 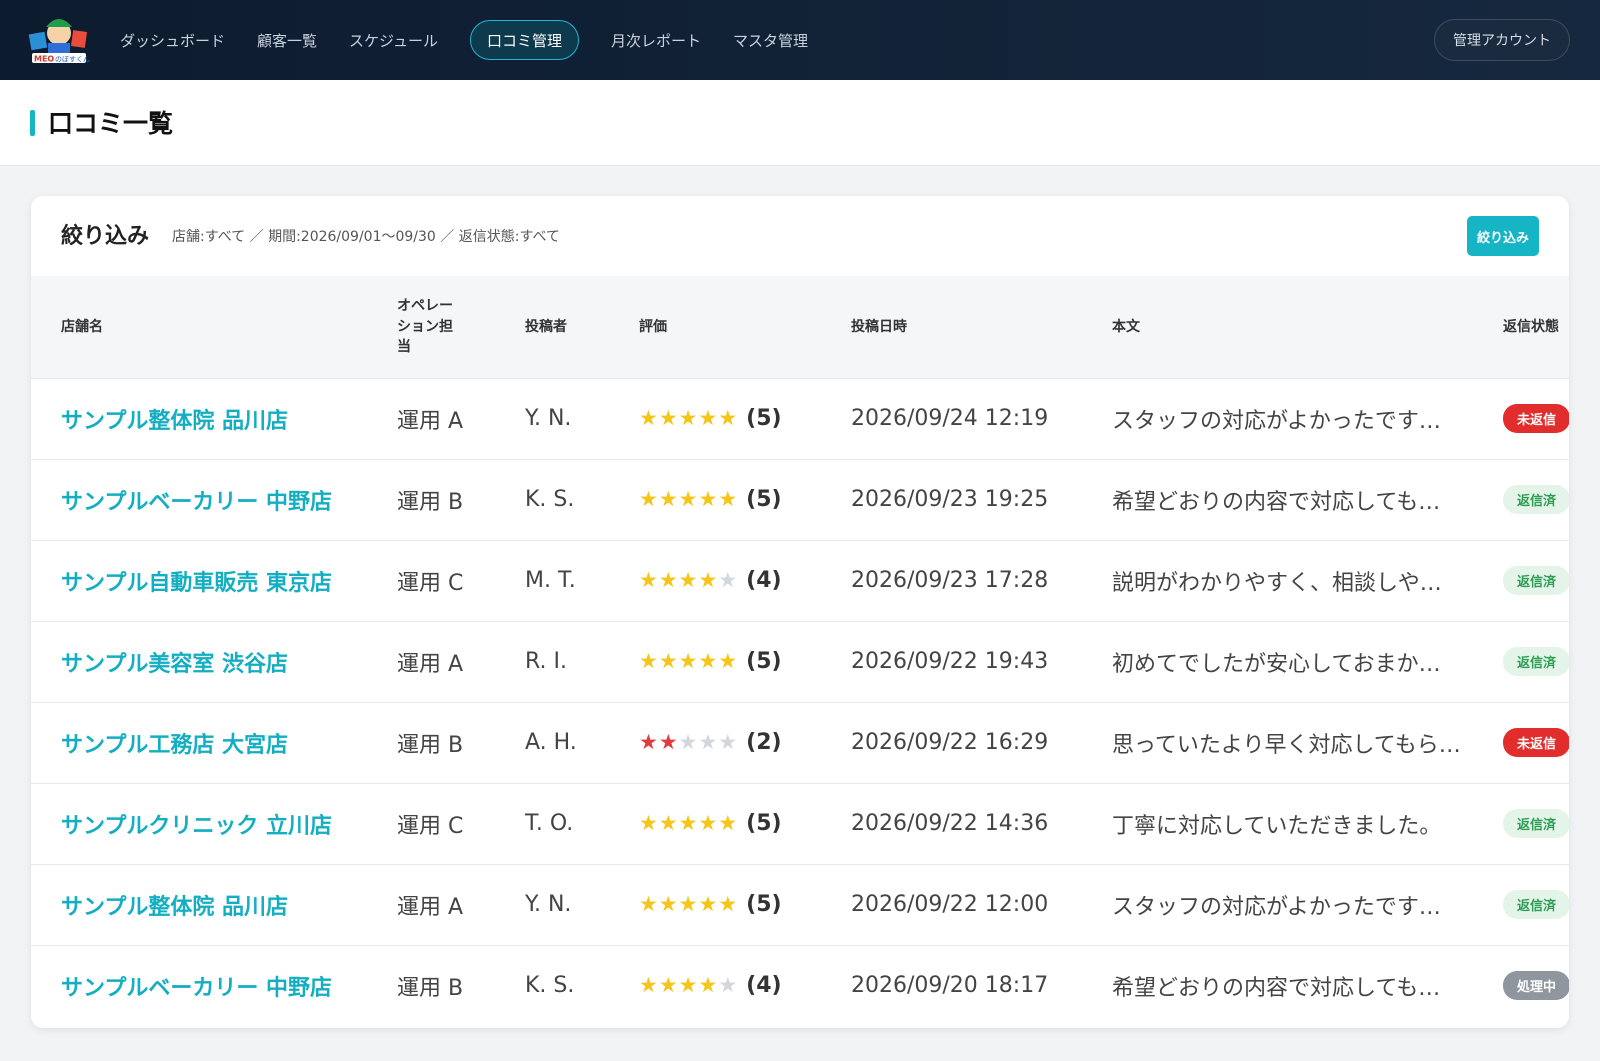 What do you see at coordinates (199, 823) in the screenshot?
I see `store-name-link: サンプルクリニック 立川店` at bounding box center [199, 823].